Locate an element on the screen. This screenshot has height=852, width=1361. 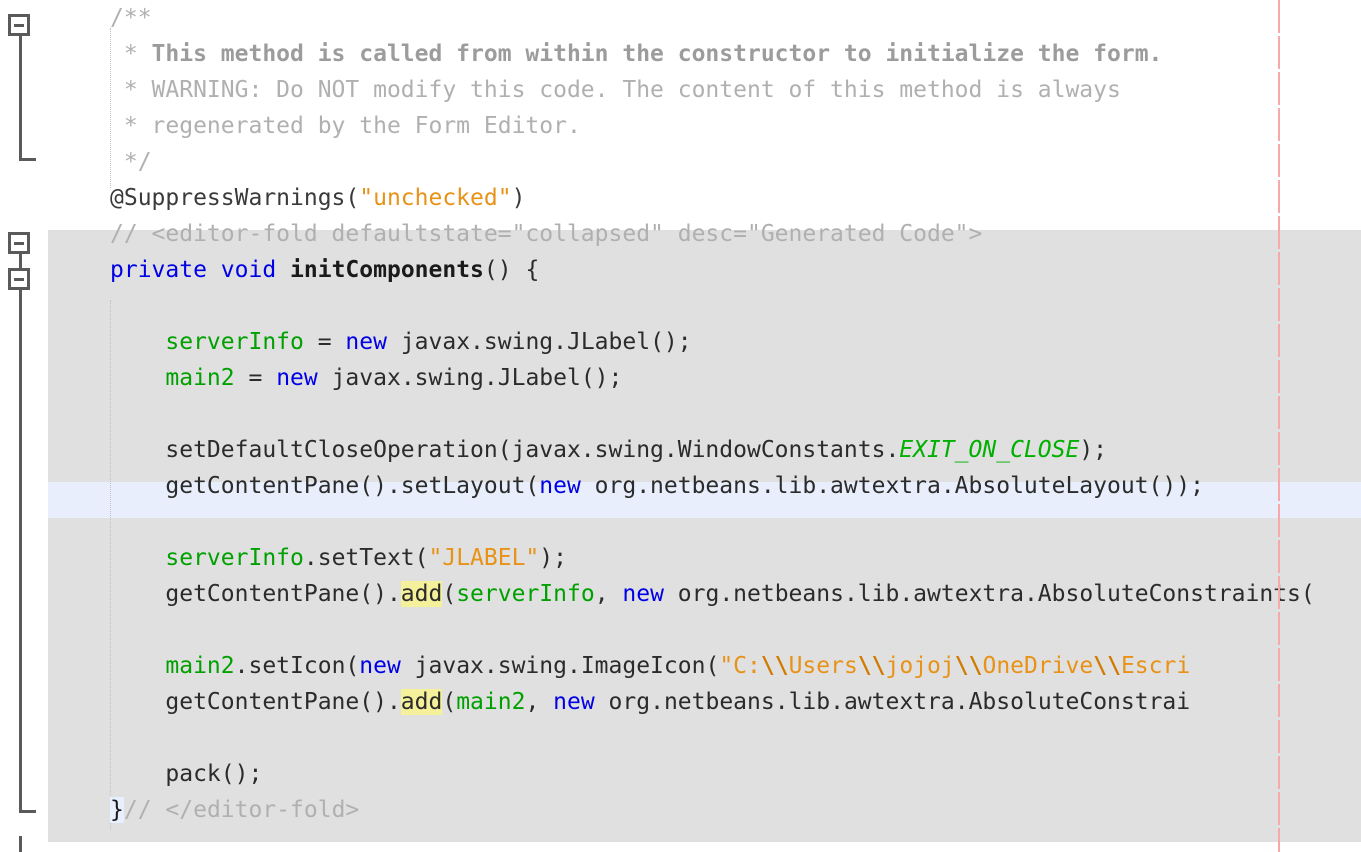
fold-foot-method-body is located at coordinates (27, 811).